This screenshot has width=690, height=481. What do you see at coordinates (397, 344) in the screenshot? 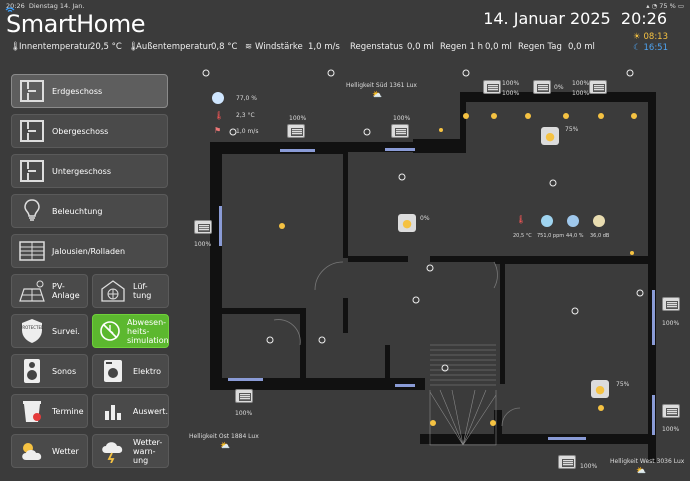
I see `doors` at bounding box center [397, 344].